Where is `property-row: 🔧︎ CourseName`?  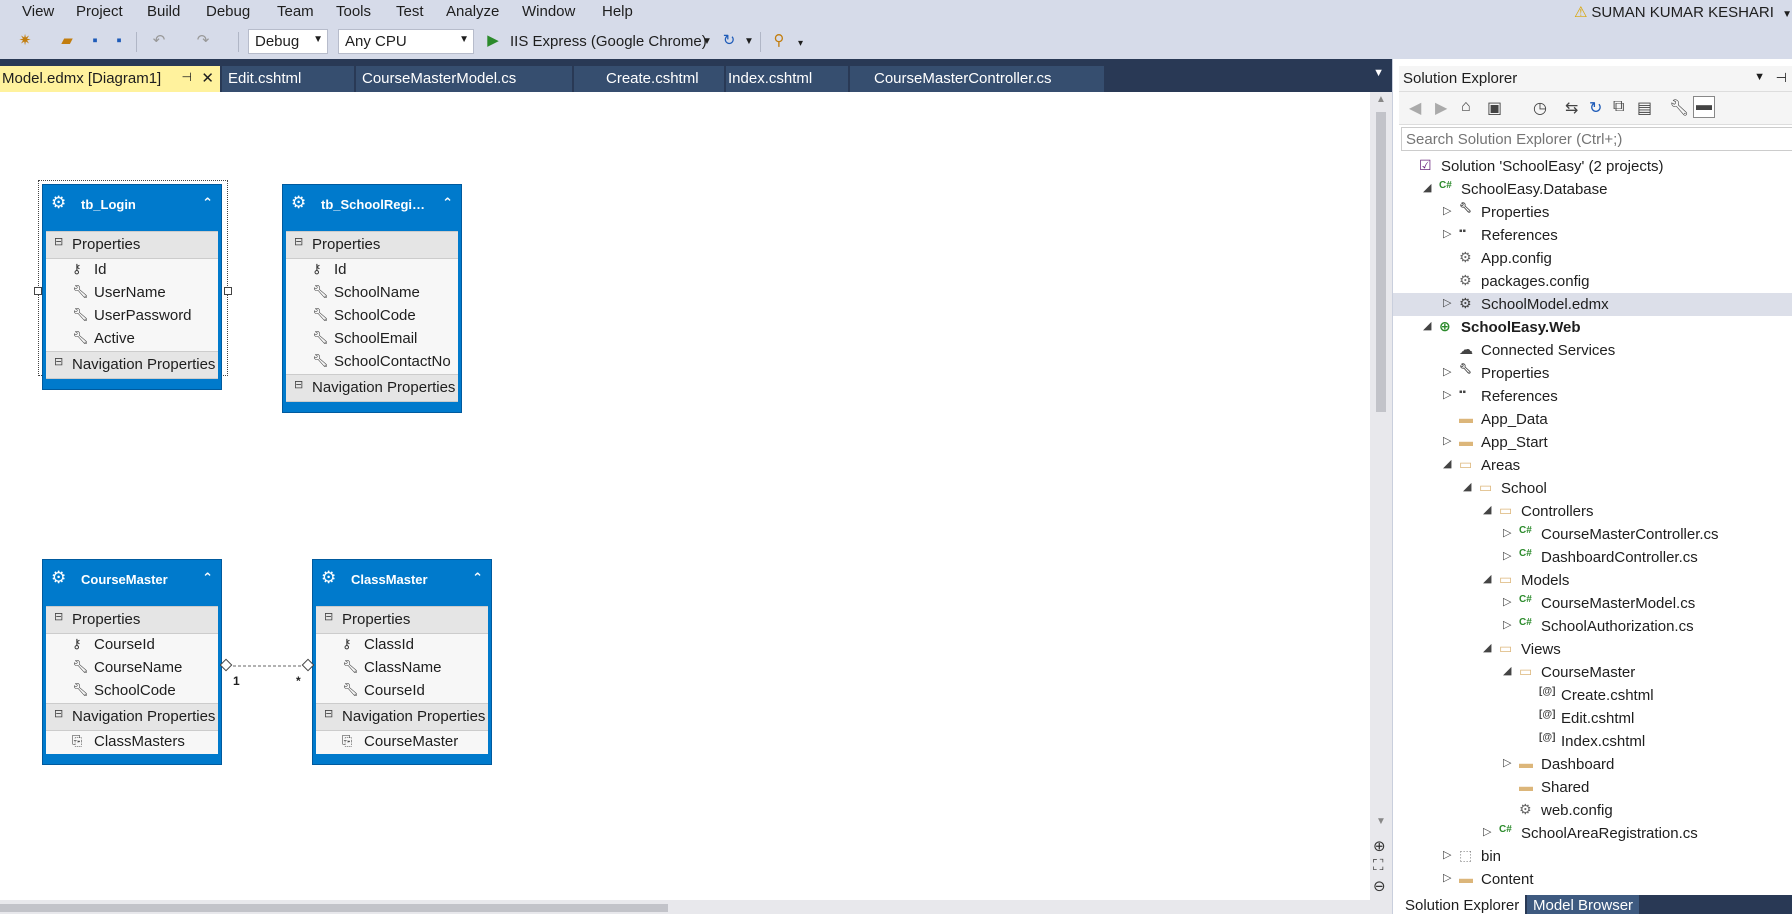
property-row: 🔧︎ CourseName is located at coordinates (132, 668).